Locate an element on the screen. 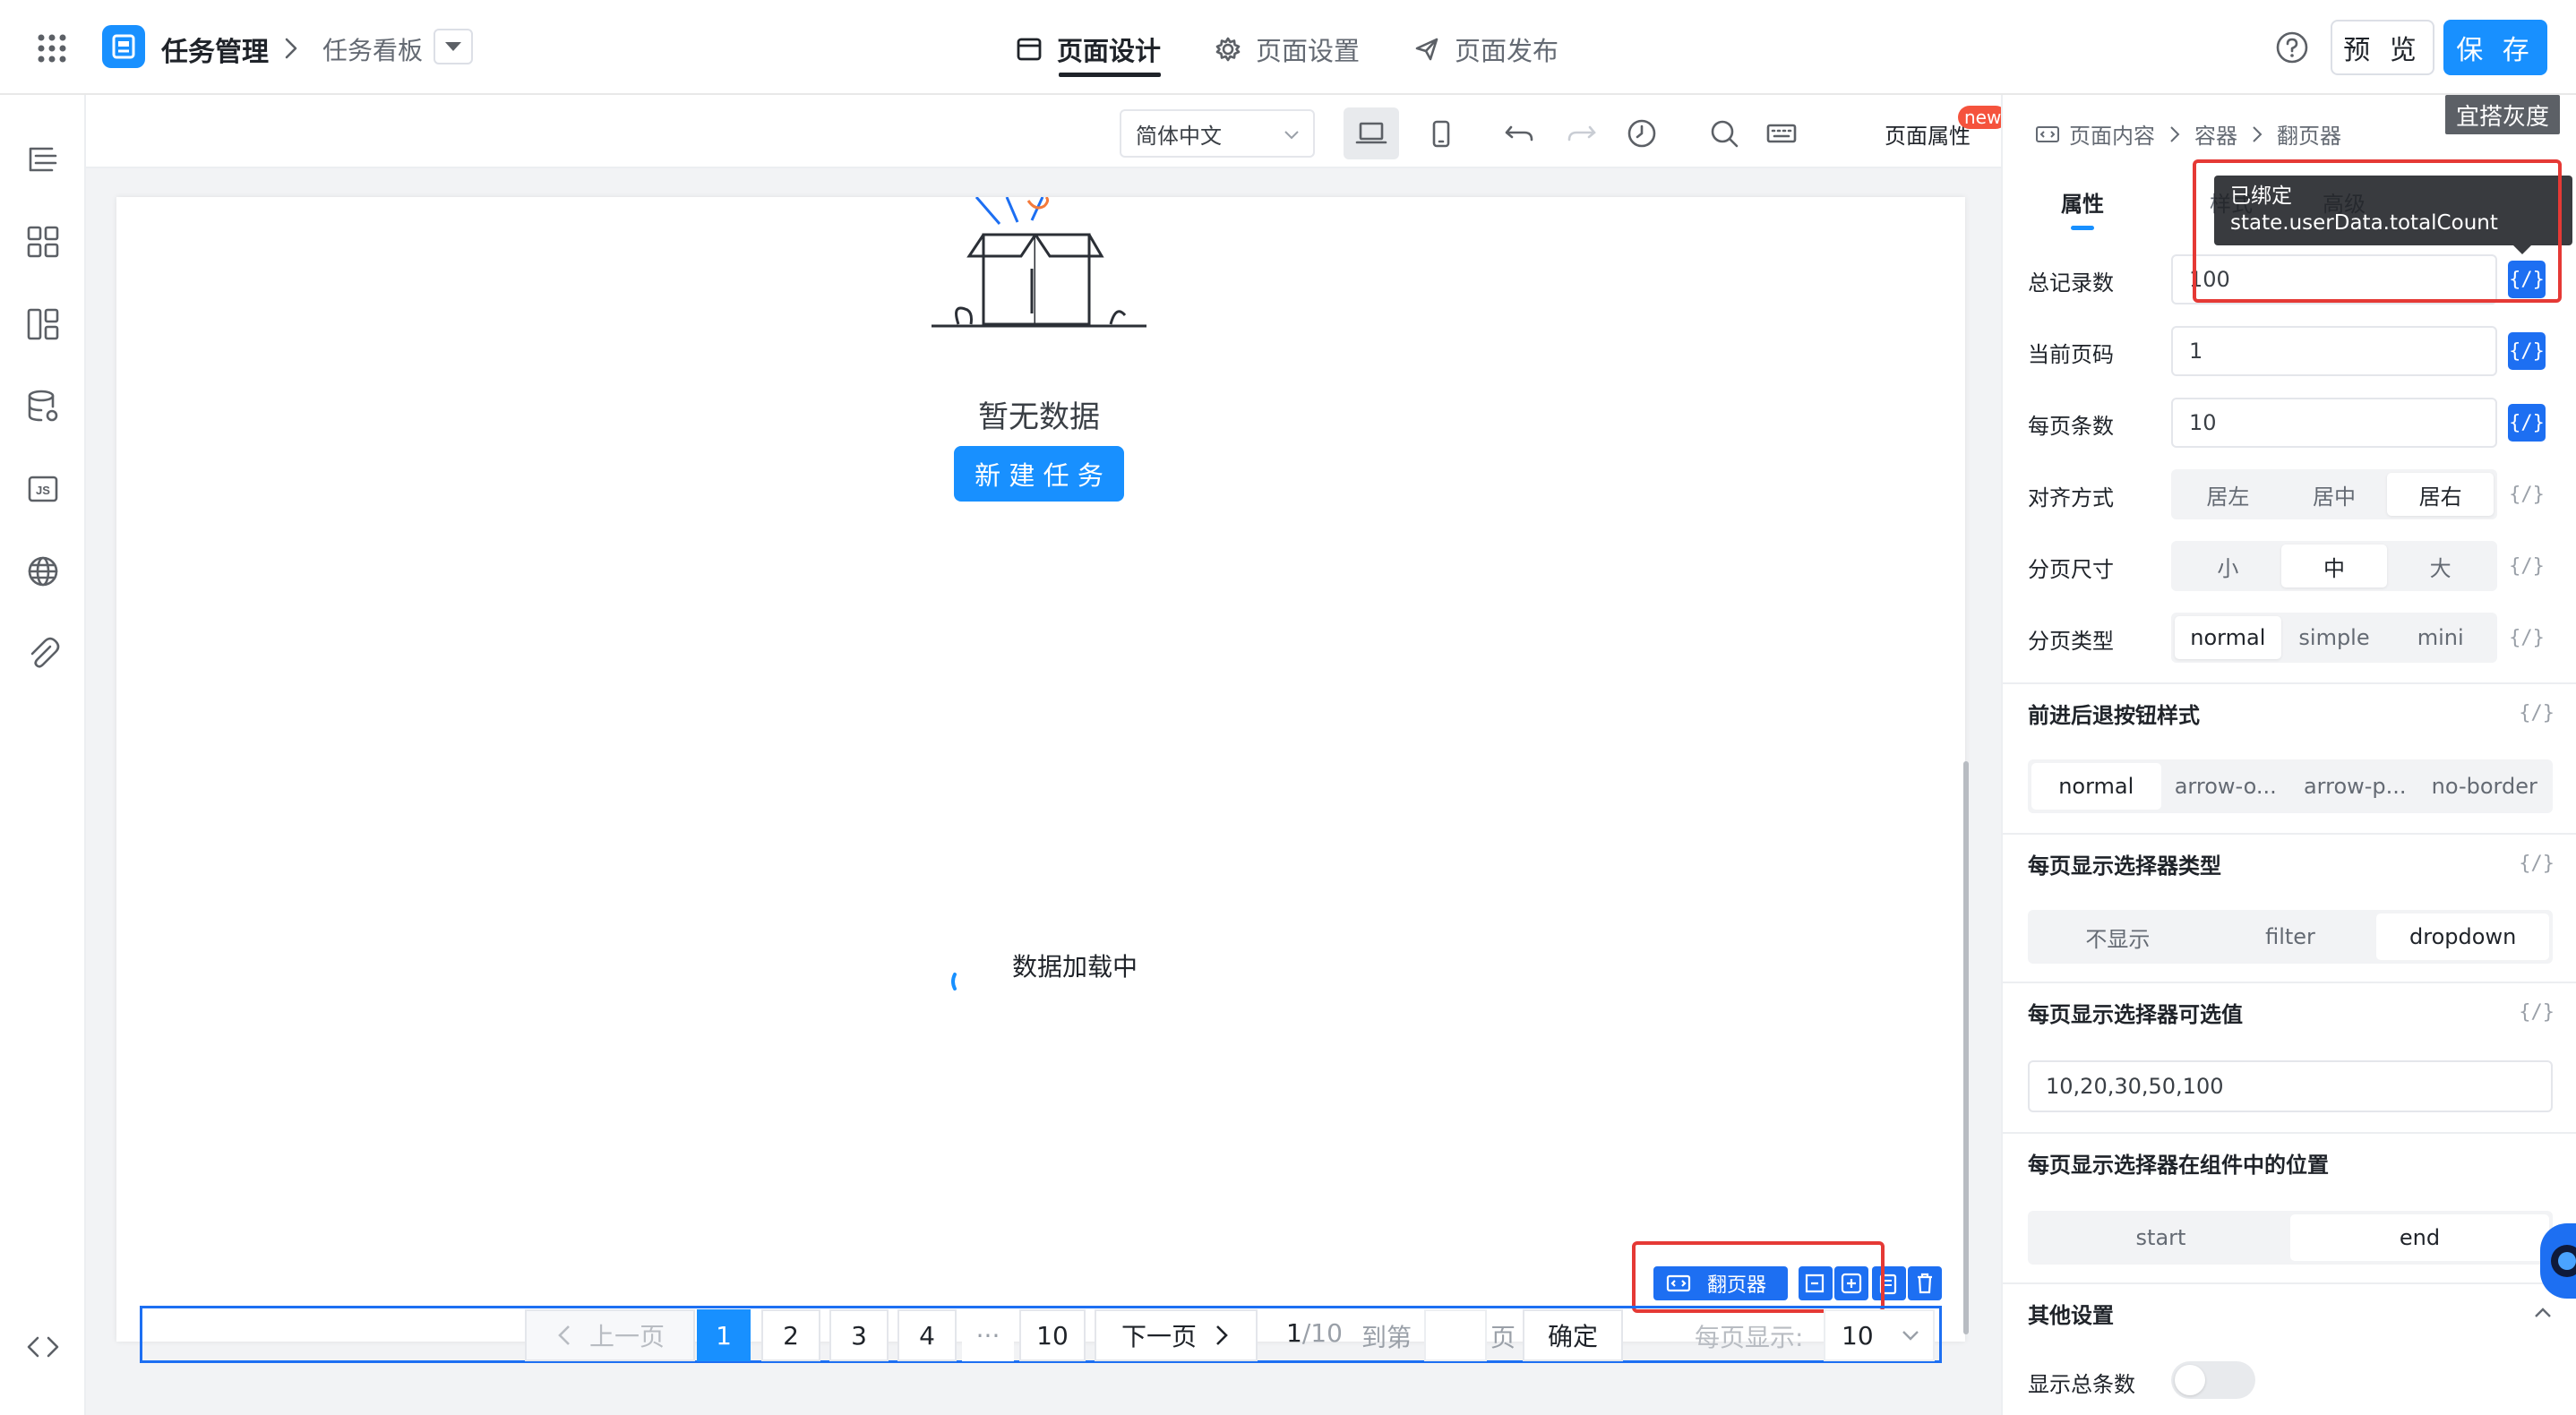 The image size is (2576, 1415). size-bind-button: {/} is located at coordinates (2527, 566).